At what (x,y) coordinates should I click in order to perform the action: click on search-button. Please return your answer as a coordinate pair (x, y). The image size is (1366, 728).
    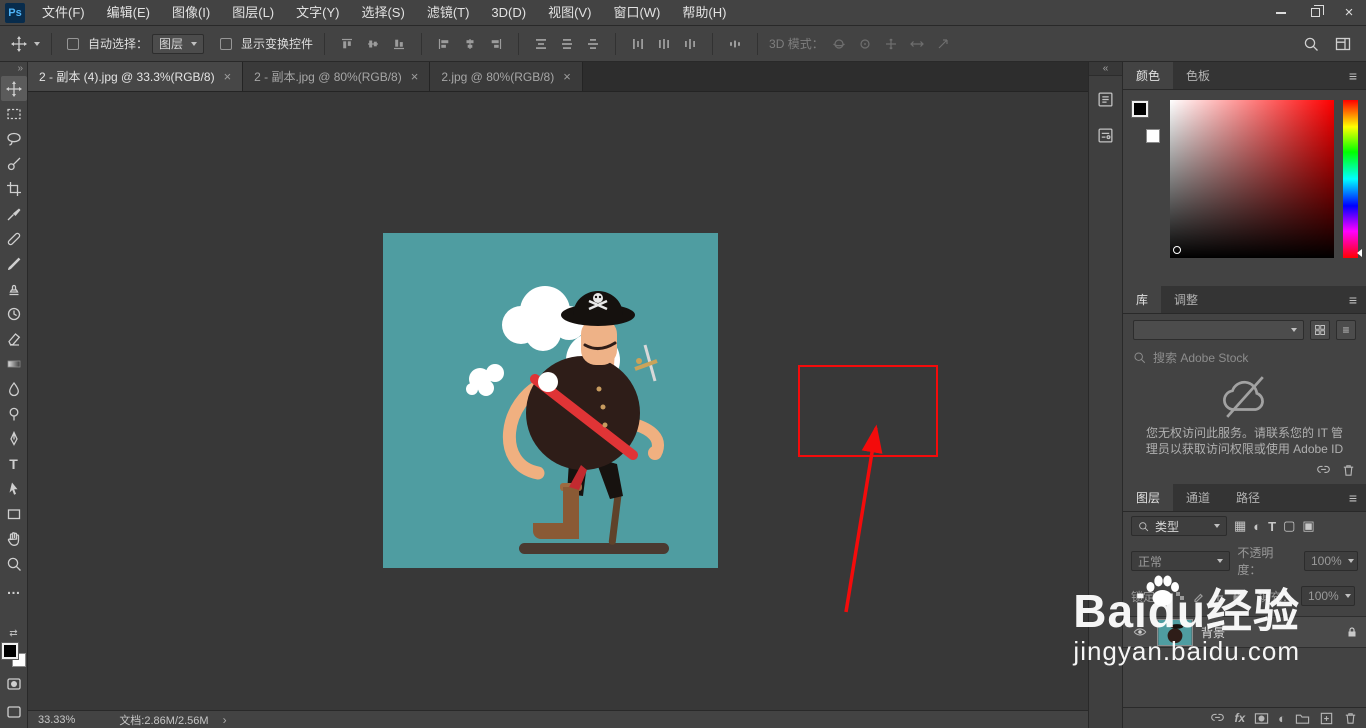
    Looking at the image, I should click on (1311, 44).